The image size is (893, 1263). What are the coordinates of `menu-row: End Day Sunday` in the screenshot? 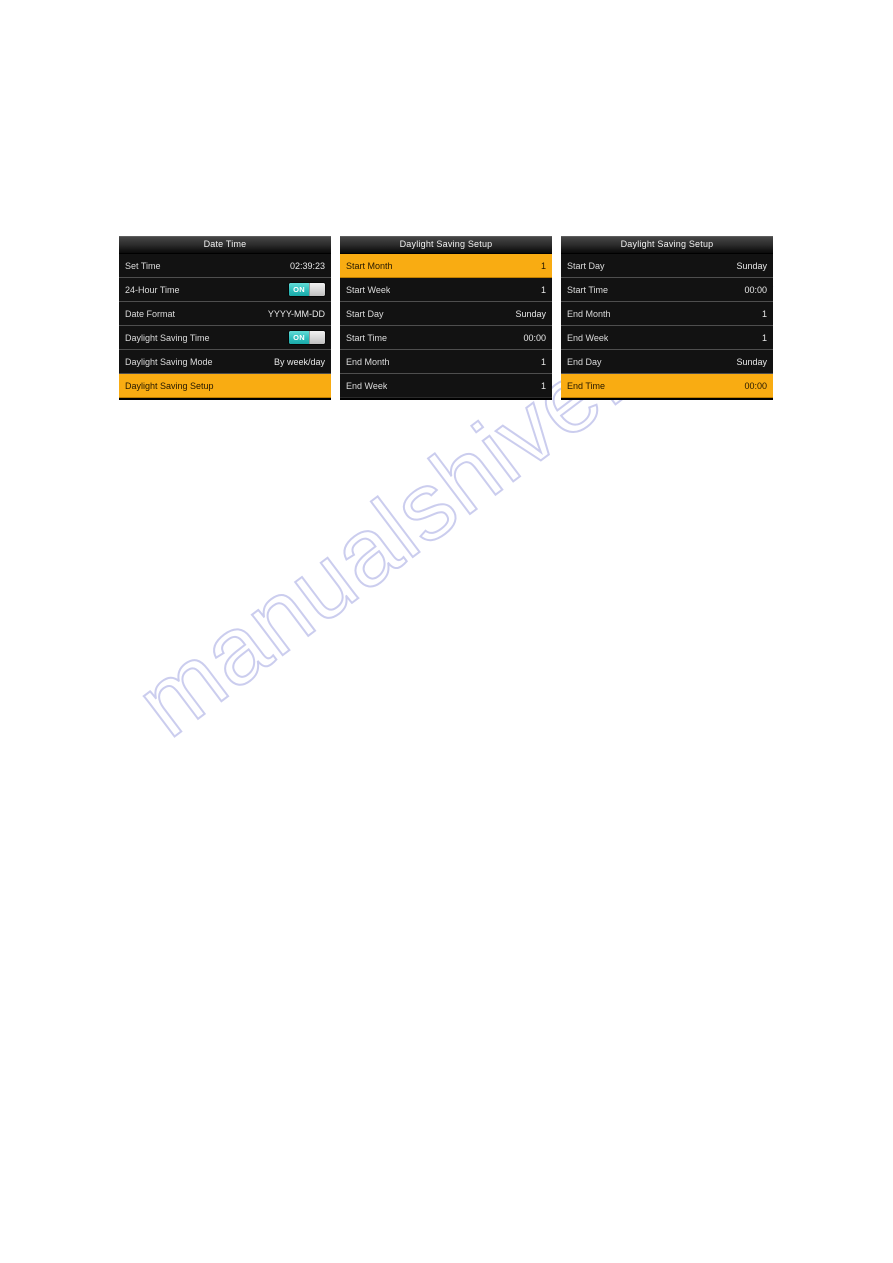 It's located at (667, 362).